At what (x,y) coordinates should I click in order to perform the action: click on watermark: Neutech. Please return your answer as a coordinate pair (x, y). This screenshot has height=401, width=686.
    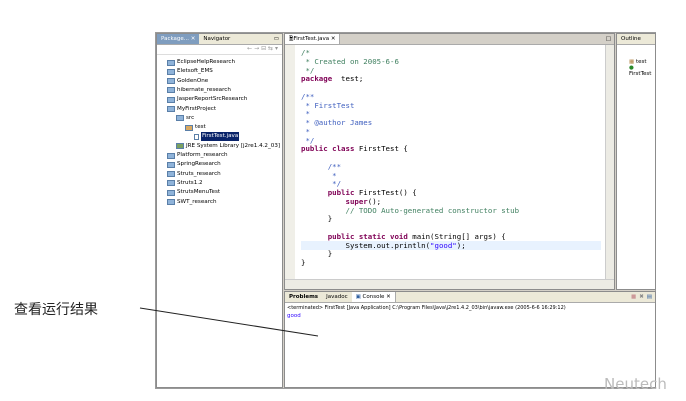
    Looking at the image, I should click on (635, 384).